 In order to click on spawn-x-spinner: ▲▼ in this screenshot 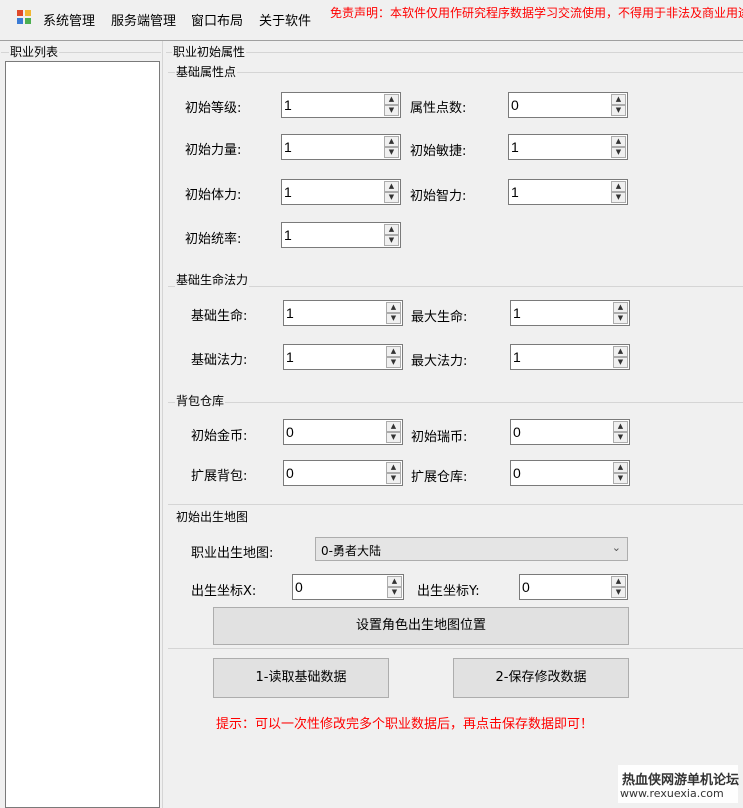, I will do `click(348, 587)`.